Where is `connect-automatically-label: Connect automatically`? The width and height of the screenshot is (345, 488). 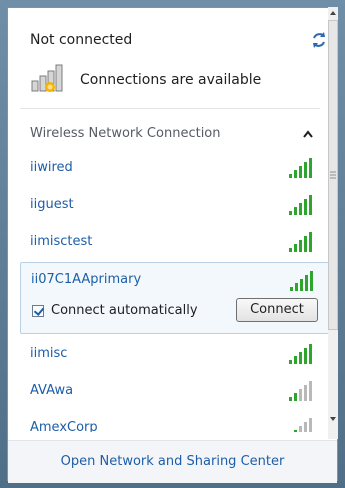 connect-automatically-label: Connect automatically is located at coordinates (124, 310).